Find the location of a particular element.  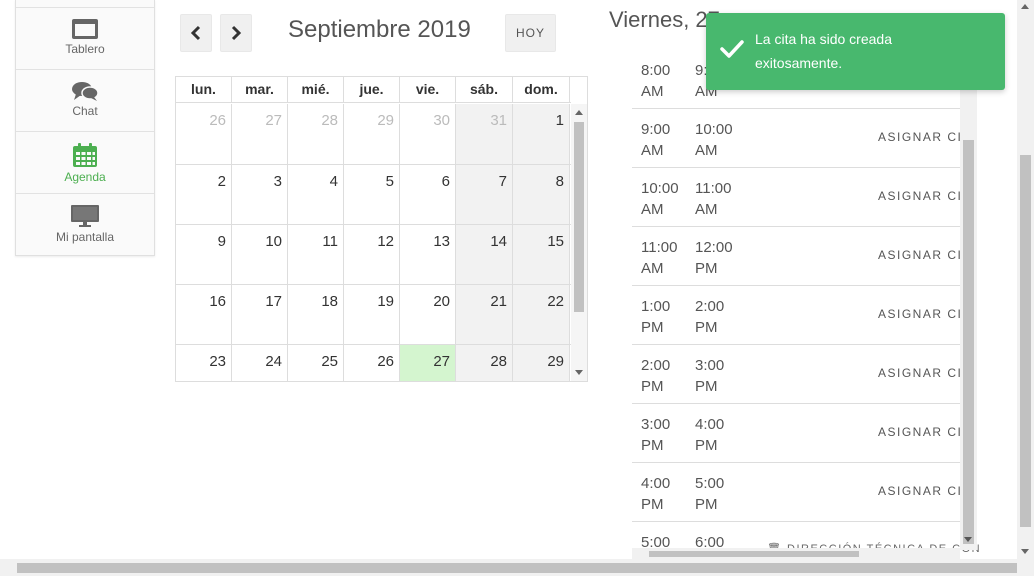

calendar-day: 14 is located at coordinates (484, 254).